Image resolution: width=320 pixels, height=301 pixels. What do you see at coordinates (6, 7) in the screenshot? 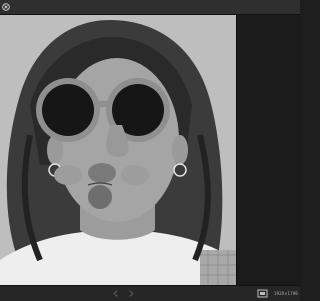
I see `close-icon` at bounding box center [6, 7].